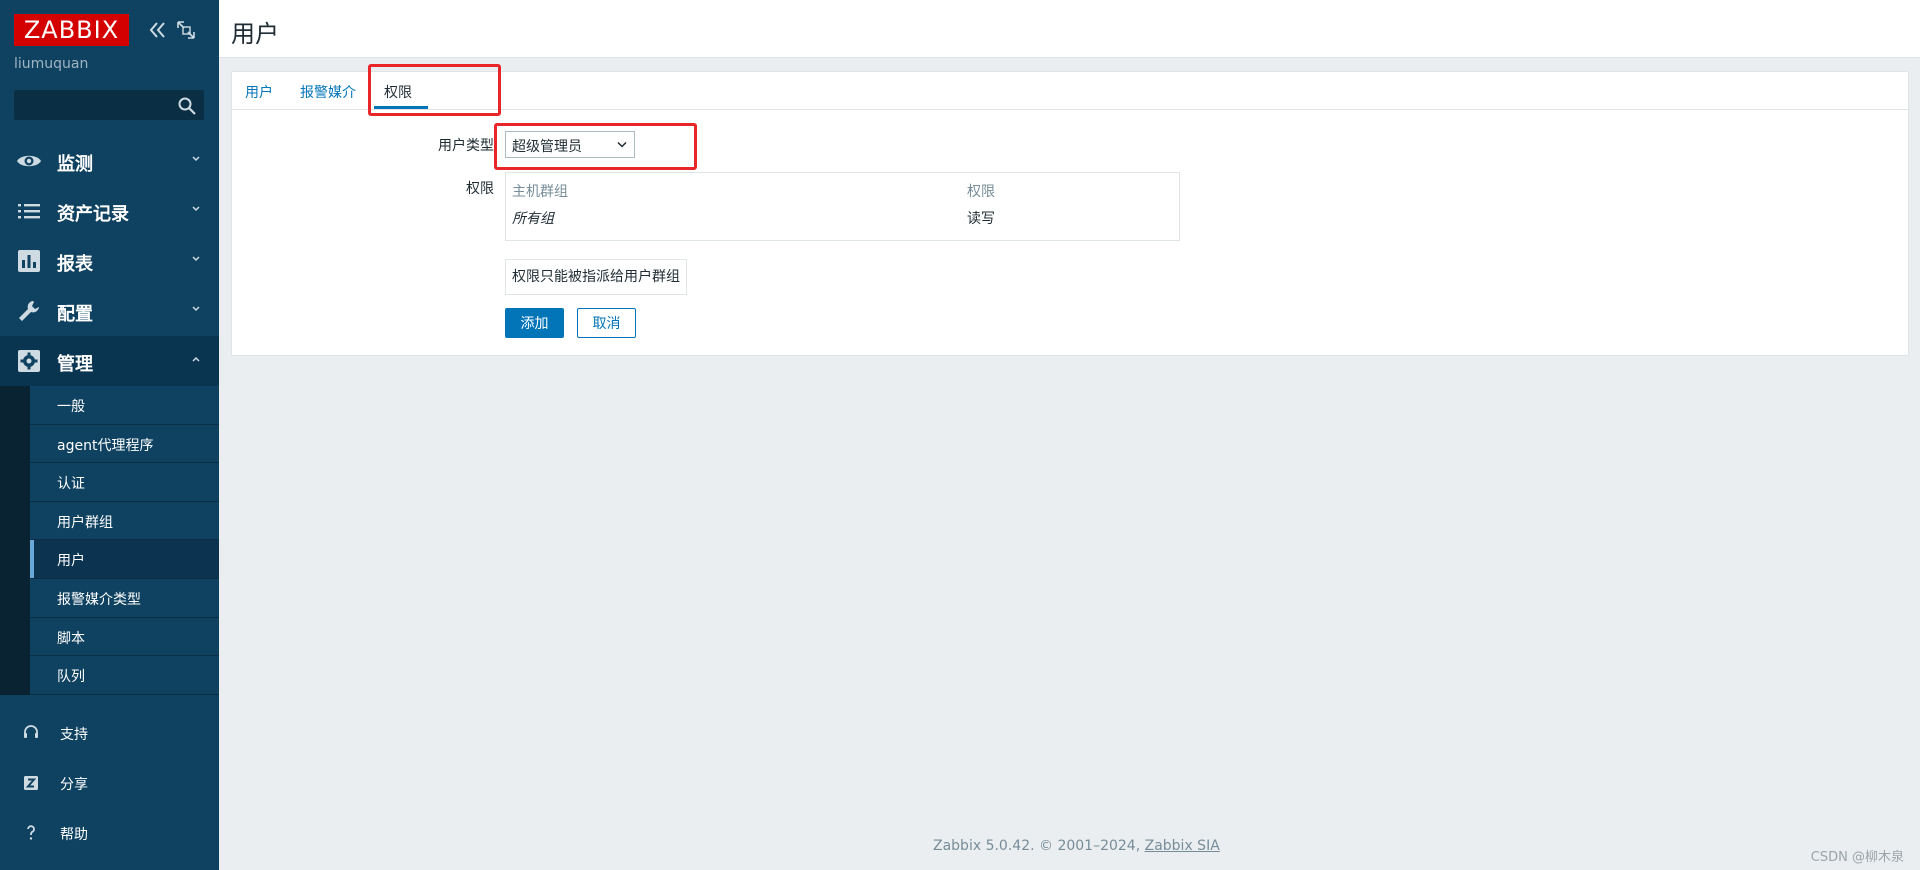  Describe the element at coordinates (109, 733) in the screenshot. I see `support-link: 支持` at that location.